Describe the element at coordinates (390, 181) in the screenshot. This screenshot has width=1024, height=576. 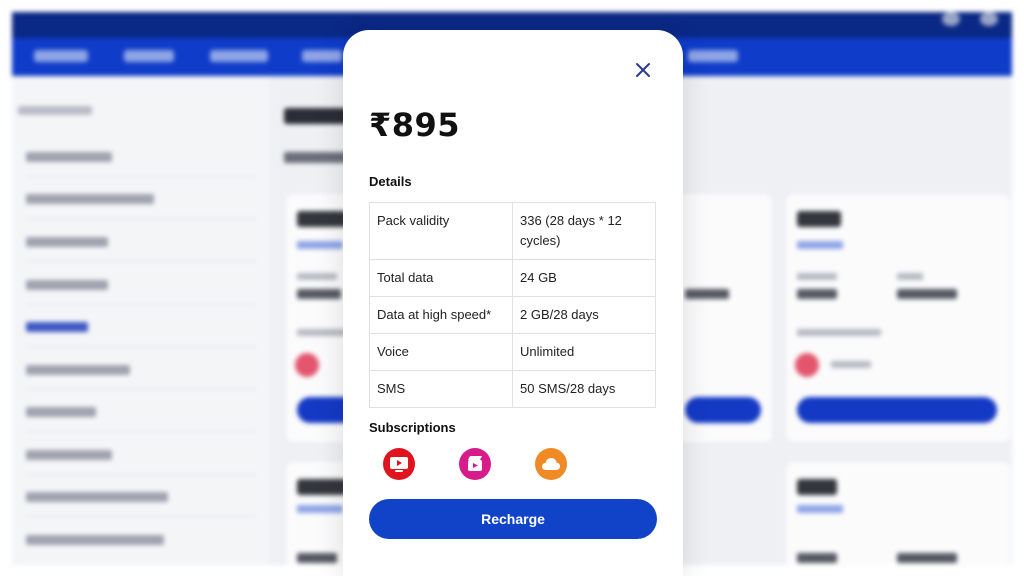
I see `details-heading: Details` at that location.